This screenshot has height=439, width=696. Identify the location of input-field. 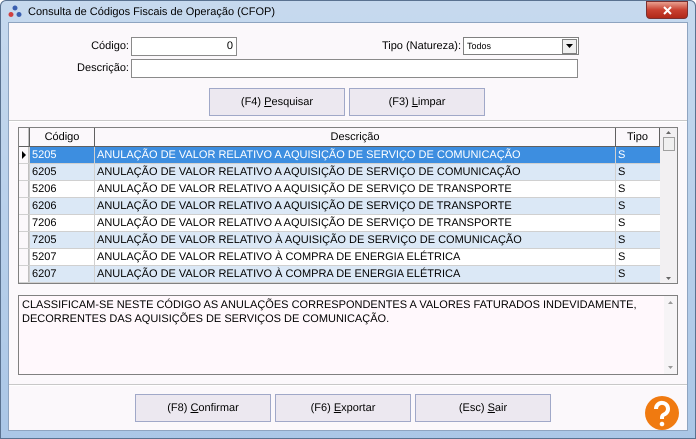
(354, 68).